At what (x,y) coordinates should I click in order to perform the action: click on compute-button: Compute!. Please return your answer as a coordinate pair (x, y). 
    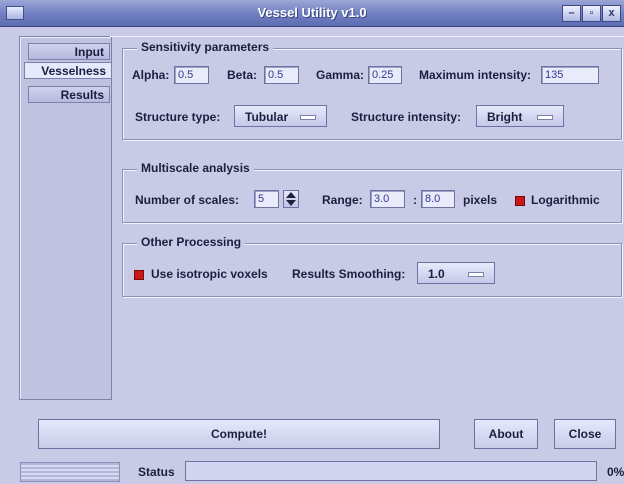
    Looking at the image, I should click on (239, 434).